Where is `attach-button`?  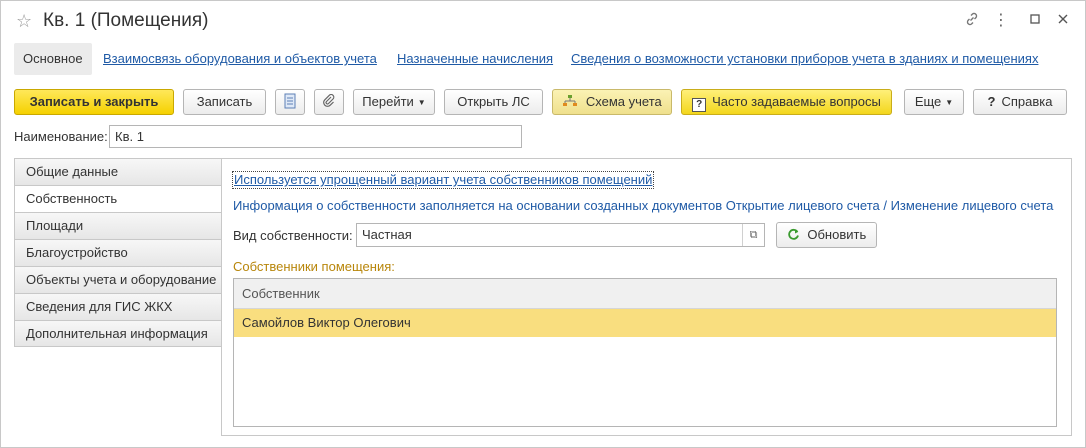 attach-button is located at coordinates (329, 102).